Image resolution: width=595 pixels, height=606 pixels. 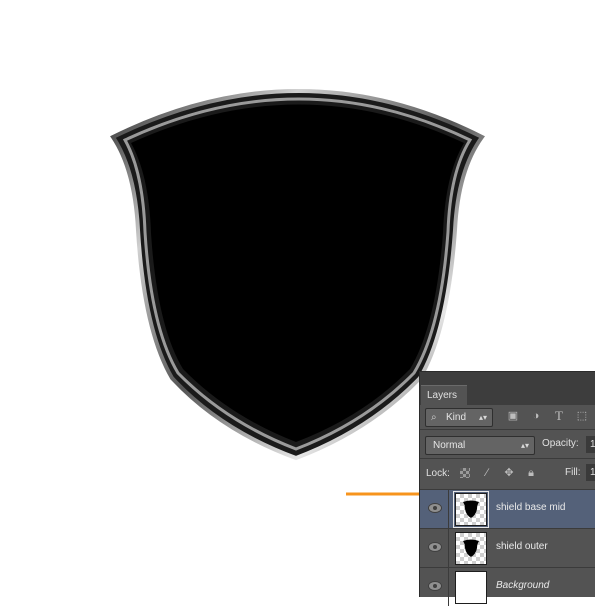 I want to click on opacity-label: Opacity:, so click(x=560, y=443).